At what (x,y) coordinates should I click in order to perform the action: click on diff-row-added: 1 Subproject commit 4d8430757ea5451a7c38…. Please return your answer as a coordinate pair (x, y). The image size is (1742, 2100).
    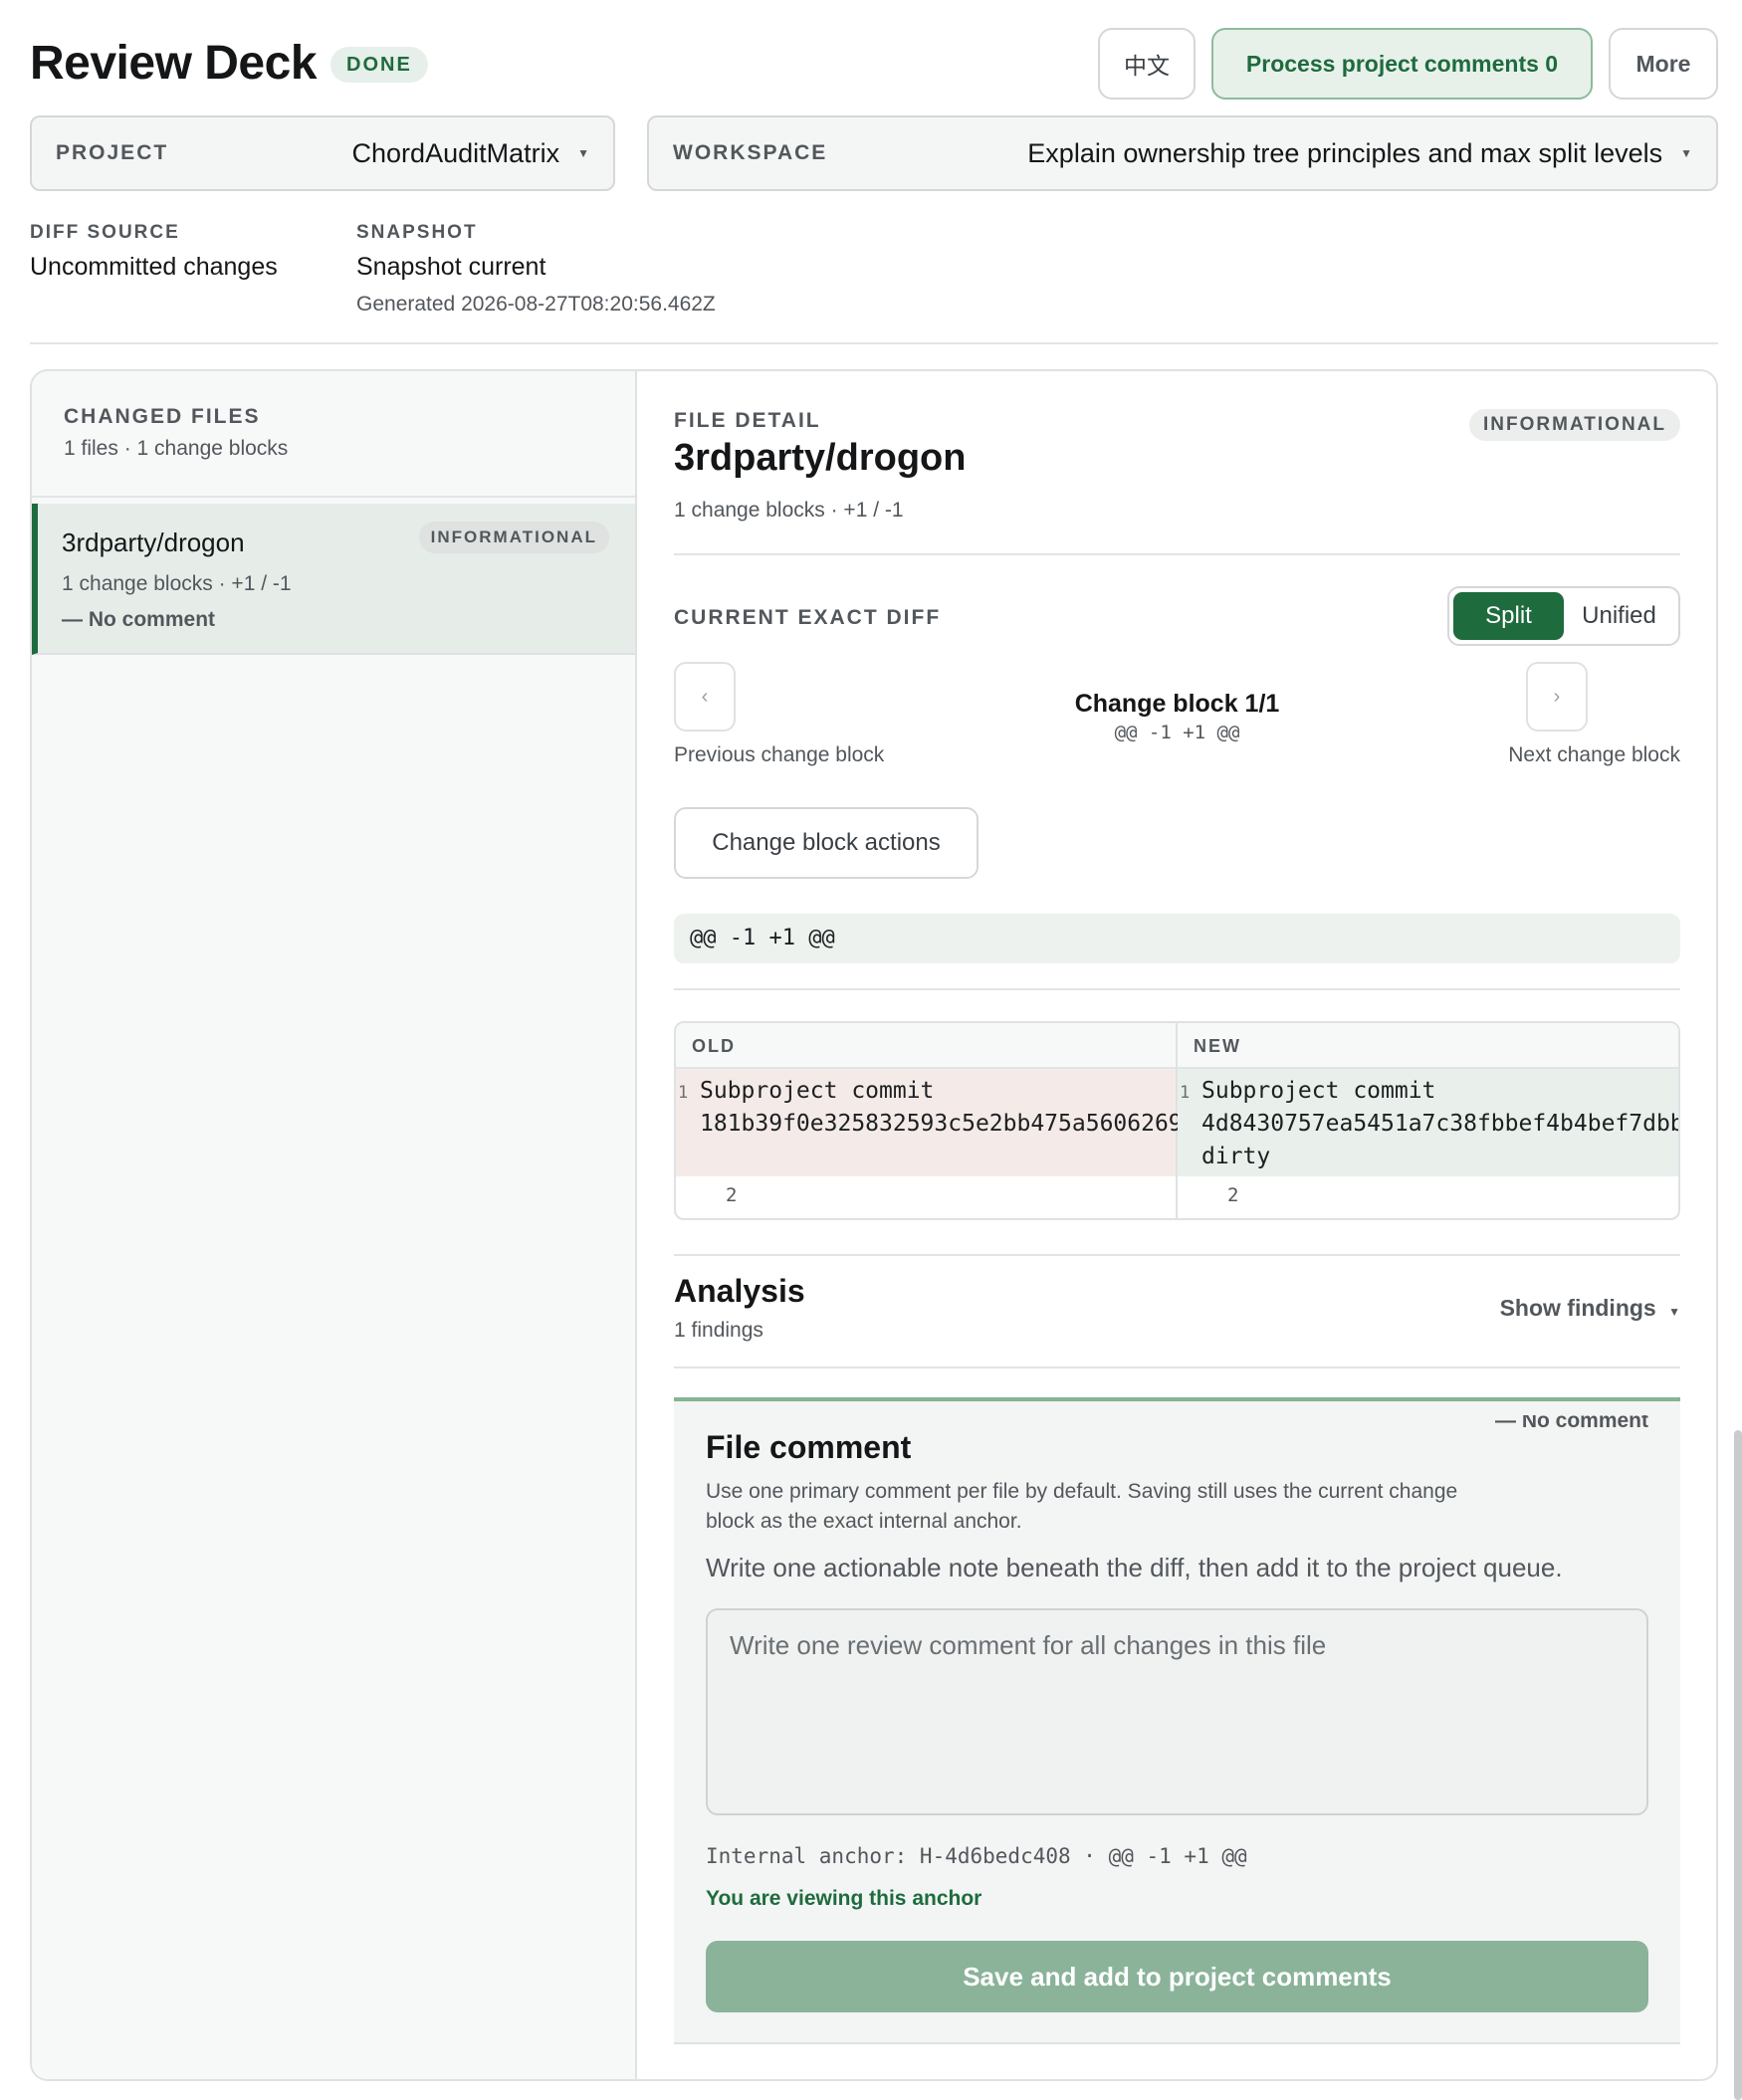
    Looking at the image, I should click on (1428, 1122).